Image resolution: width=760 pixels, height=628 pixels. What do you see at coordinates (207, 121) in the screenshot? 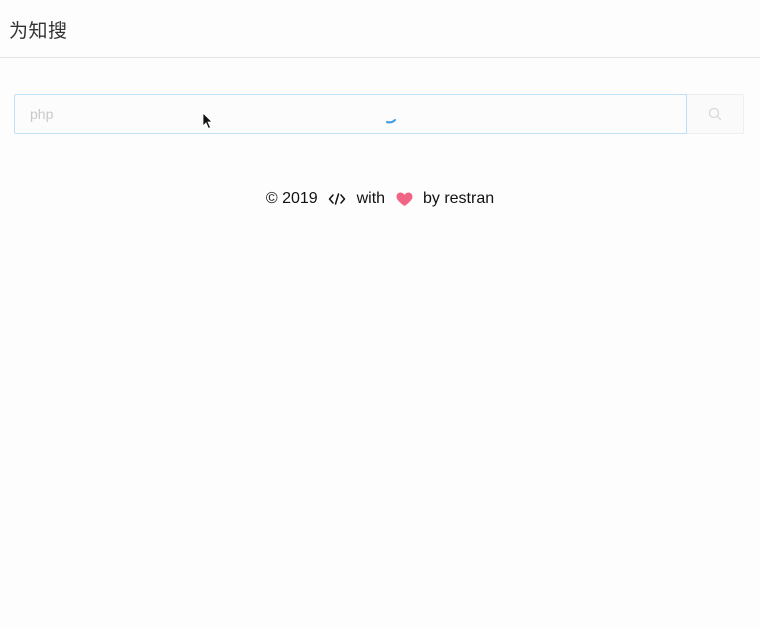
I see `mouse-cursor-icon` at bounding box center [207, 121].